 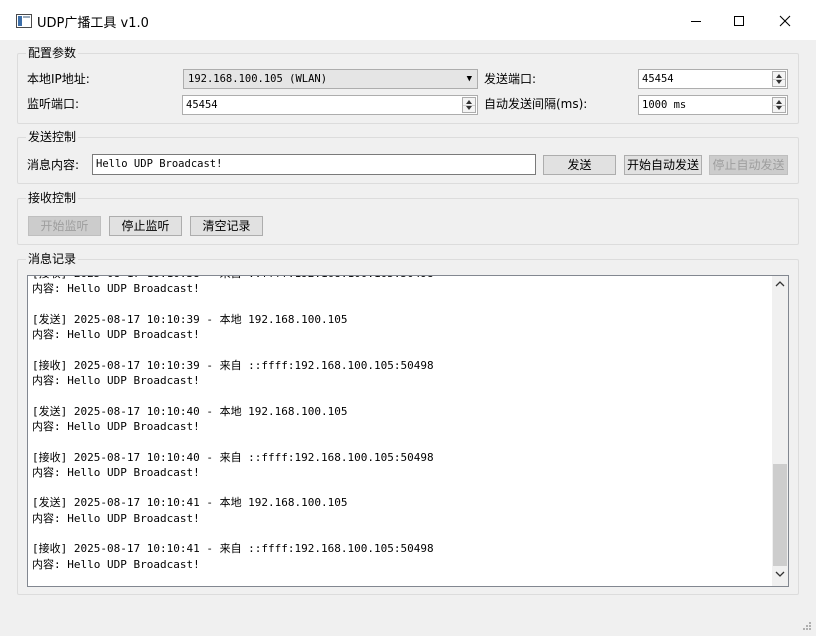 I want to click on message-label: 消息内容:, so click(x=53, y=165).